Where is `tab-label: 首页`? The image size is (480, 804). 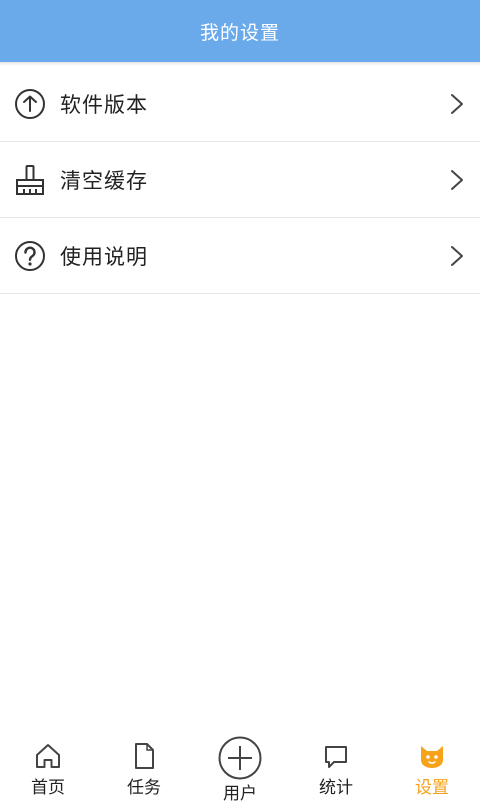
tab-label: 首页 is located at coordinates (48, 788).